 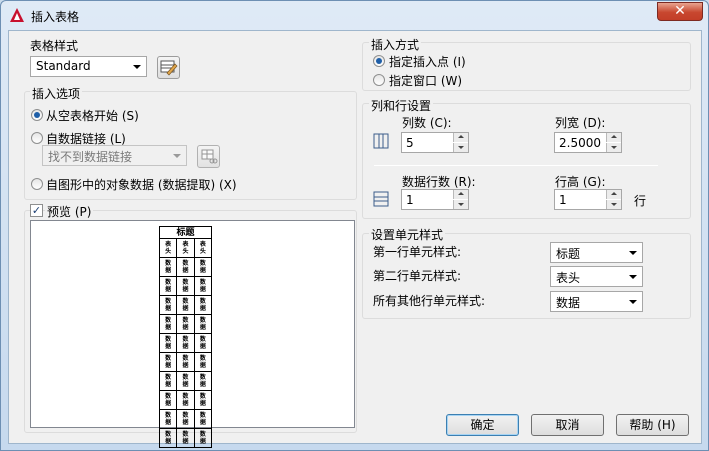 I want to click on from-empty-radio, so click(x=37, y=115).